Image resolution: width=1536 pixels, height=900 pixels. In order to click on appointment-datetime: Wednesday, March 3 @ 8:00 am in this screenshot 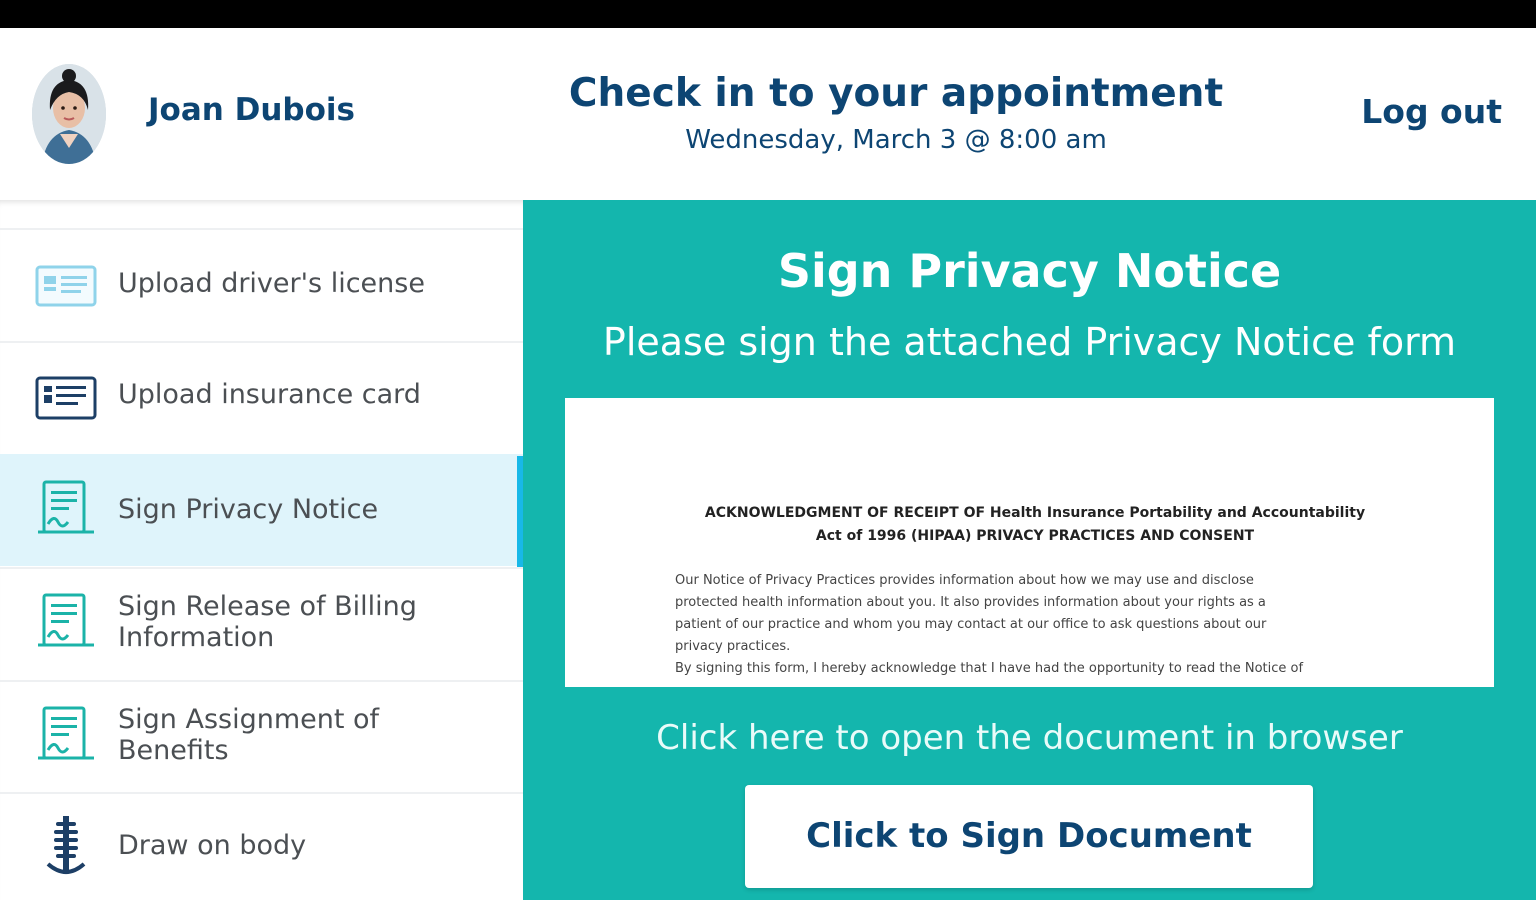, I will do `click(896, 140)`.